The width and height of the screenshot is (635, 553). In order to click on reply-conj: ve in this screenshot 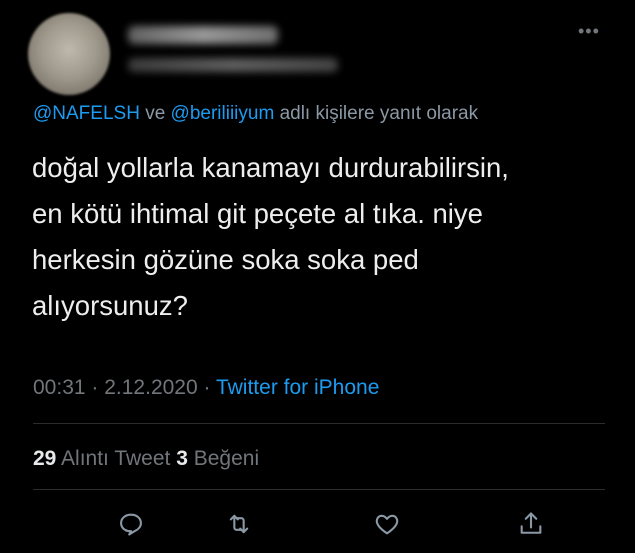, I will do `click(155, 113)`.